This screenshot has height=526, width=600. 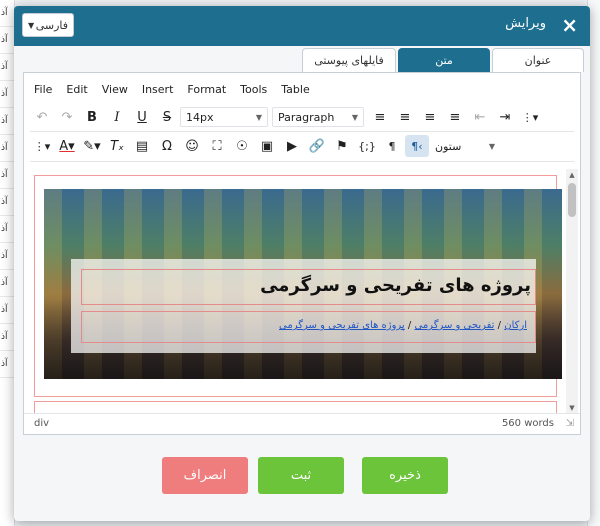 What do you see at coordinates (302, 131) in the screenshot?
I see `toolbar-divider` at bounding box center [302, 131].